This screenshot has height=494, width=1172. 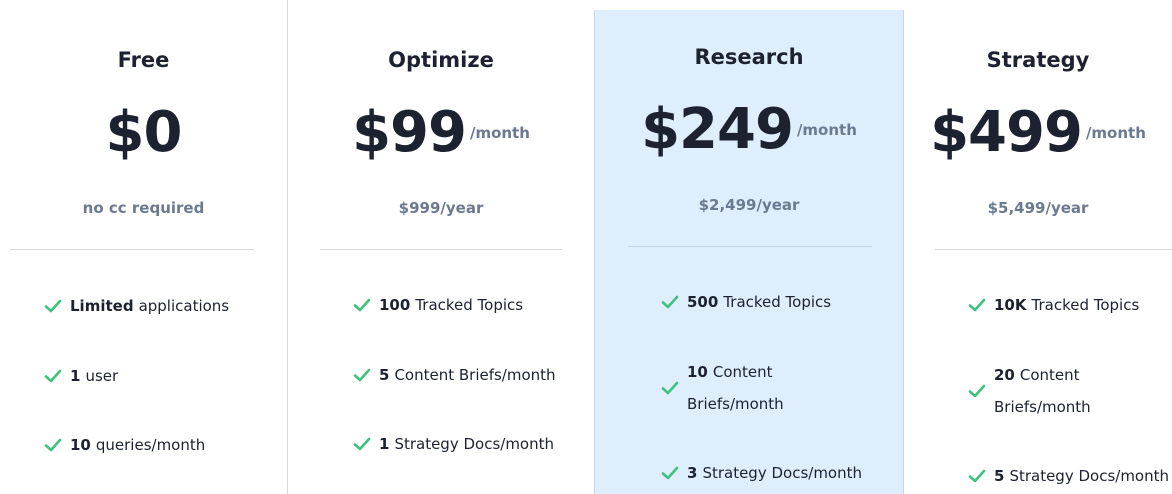 I want to click on feature-item: 1 Strategy Docs/month, so click(x=453, y=444).